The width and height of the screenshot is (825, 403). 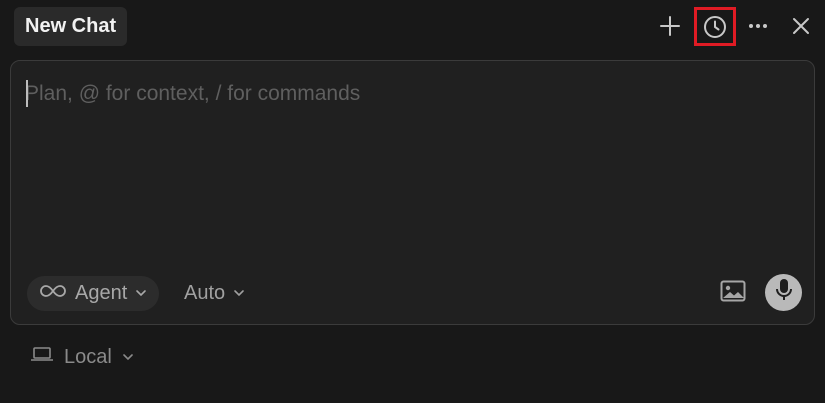 I want to click on more-options-button, so click(x=758, y=26).